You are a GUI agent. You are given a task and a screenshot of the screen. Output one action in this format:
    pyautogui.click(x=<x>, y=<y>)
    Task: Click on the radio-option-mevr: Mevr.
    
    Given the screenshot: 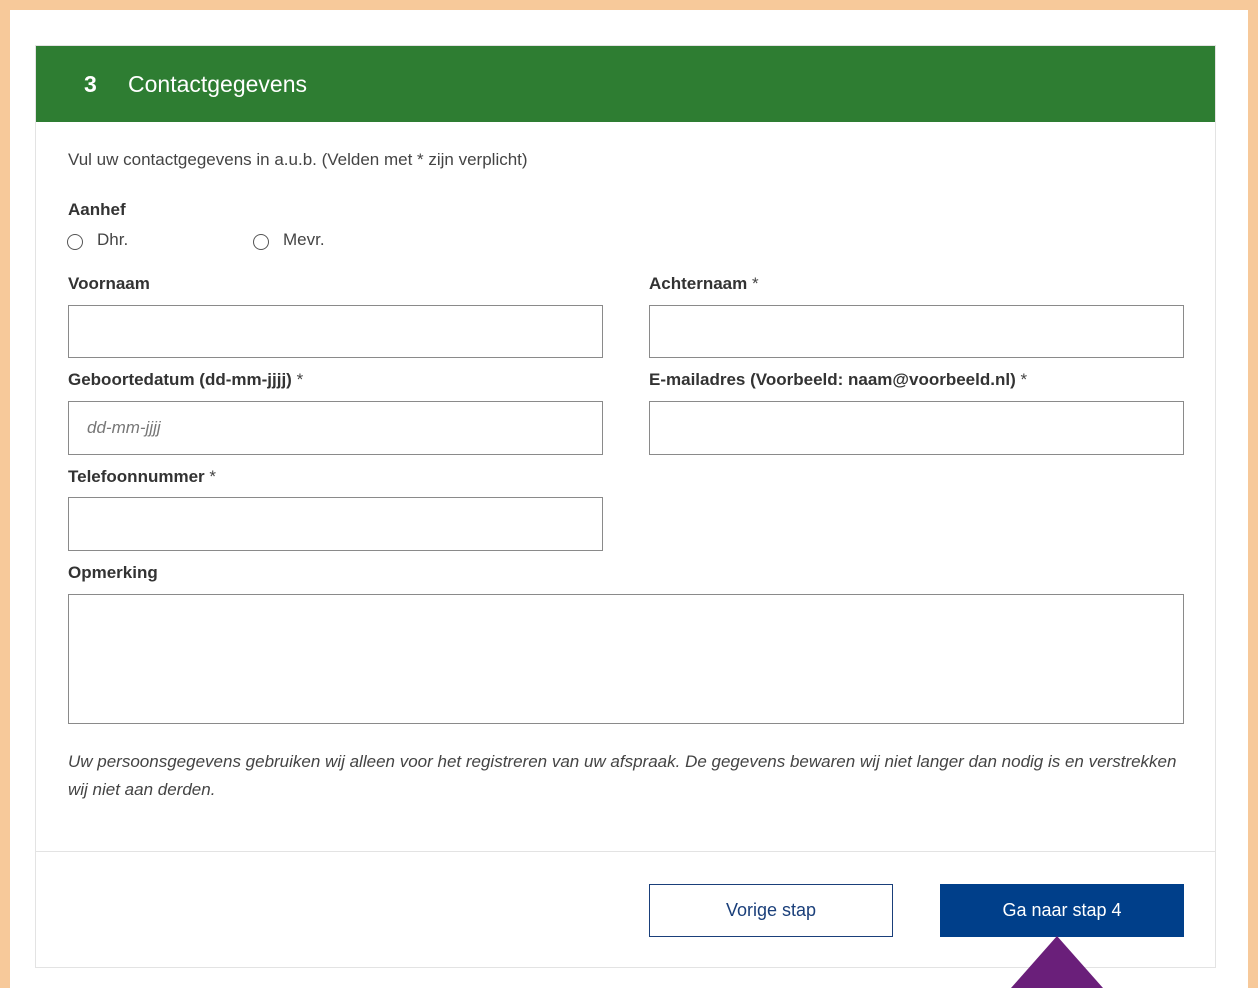 What is the action you would take?
    pyautogui.click(x=289, y=240)
    